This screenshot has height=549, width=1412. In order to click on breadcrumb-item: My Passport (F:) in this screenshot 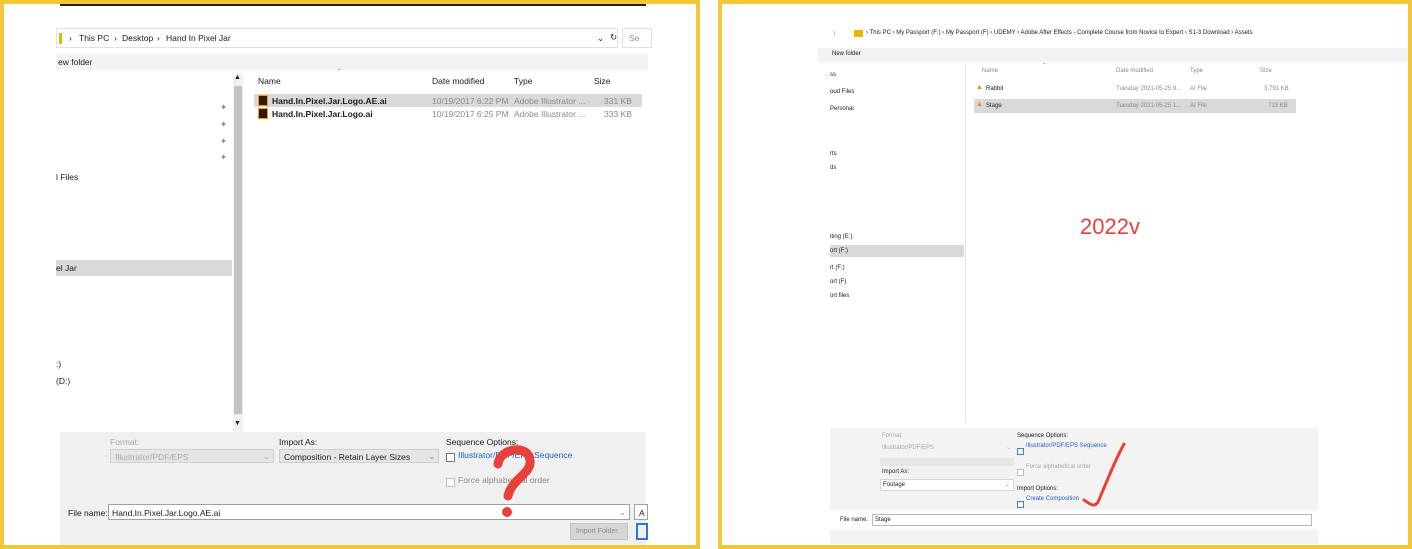, I will do `click(918, 33)`.